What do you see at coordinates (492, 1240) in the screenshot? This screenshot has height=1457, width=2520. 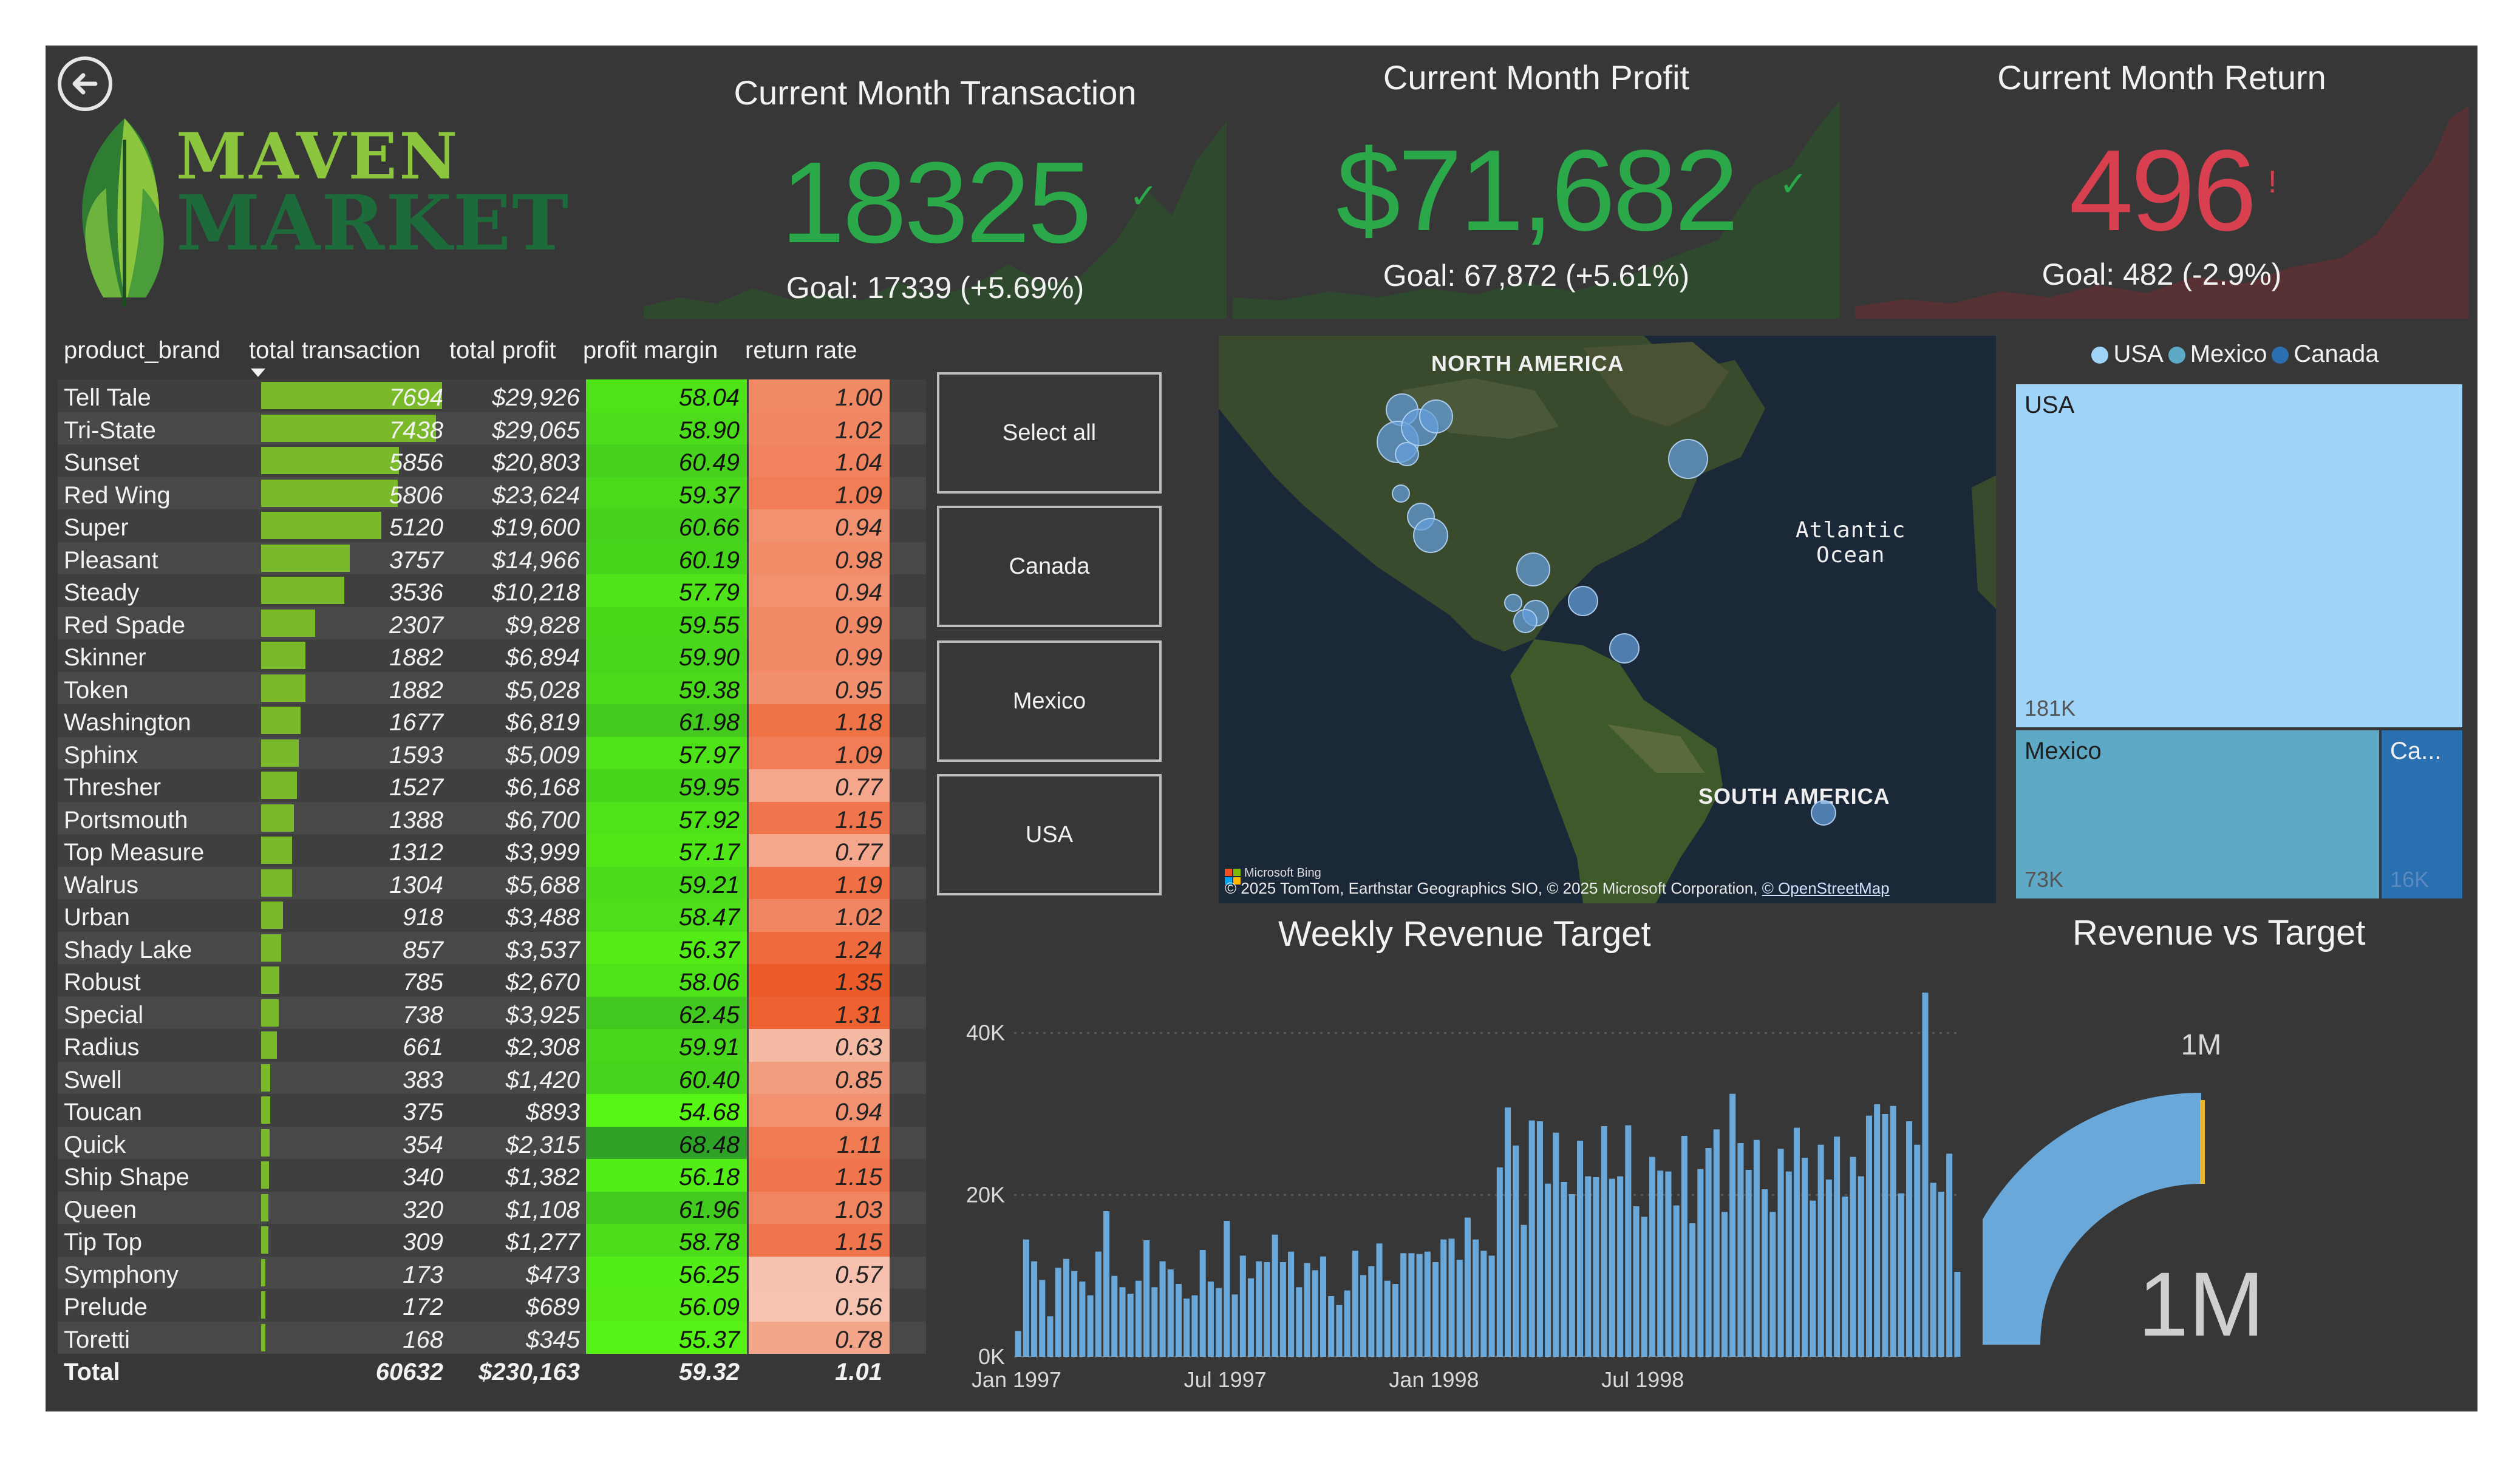 I see `table-row: Tip Top 309 $1,277 58.78 1.15` at bounding box center [492, 1240].